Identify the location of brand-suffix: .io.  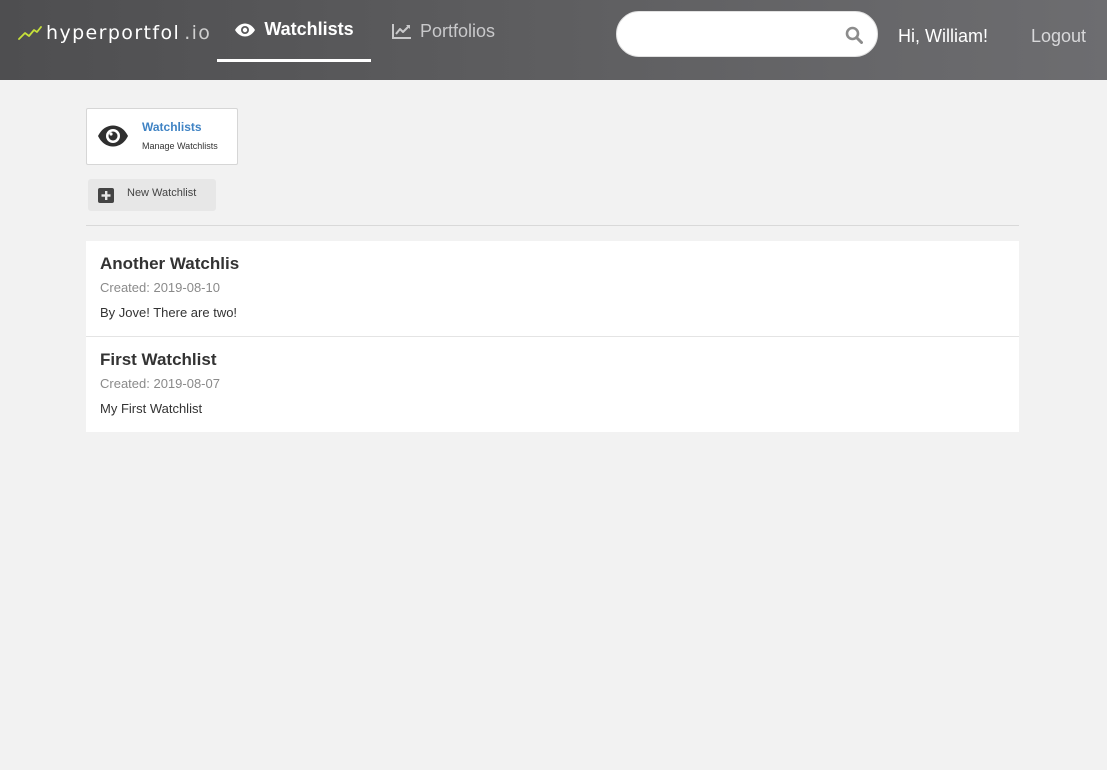
(198, 33).